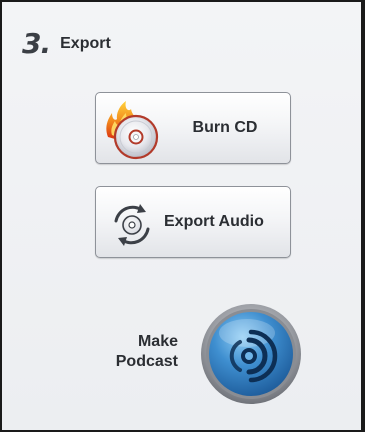 Image resolution: width=371 pixels, height=438 pixels. I want to click on section-title: Export, so click(85, 43).